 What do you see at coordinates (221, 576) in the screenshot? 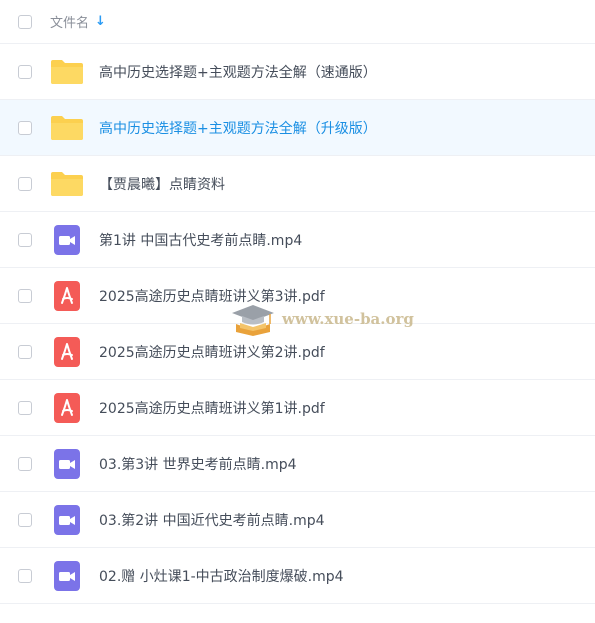
I see `file-name-link: 02.赠 小灶课1-中古政治制度爆破.mp4` at bounding box center [221, 576].